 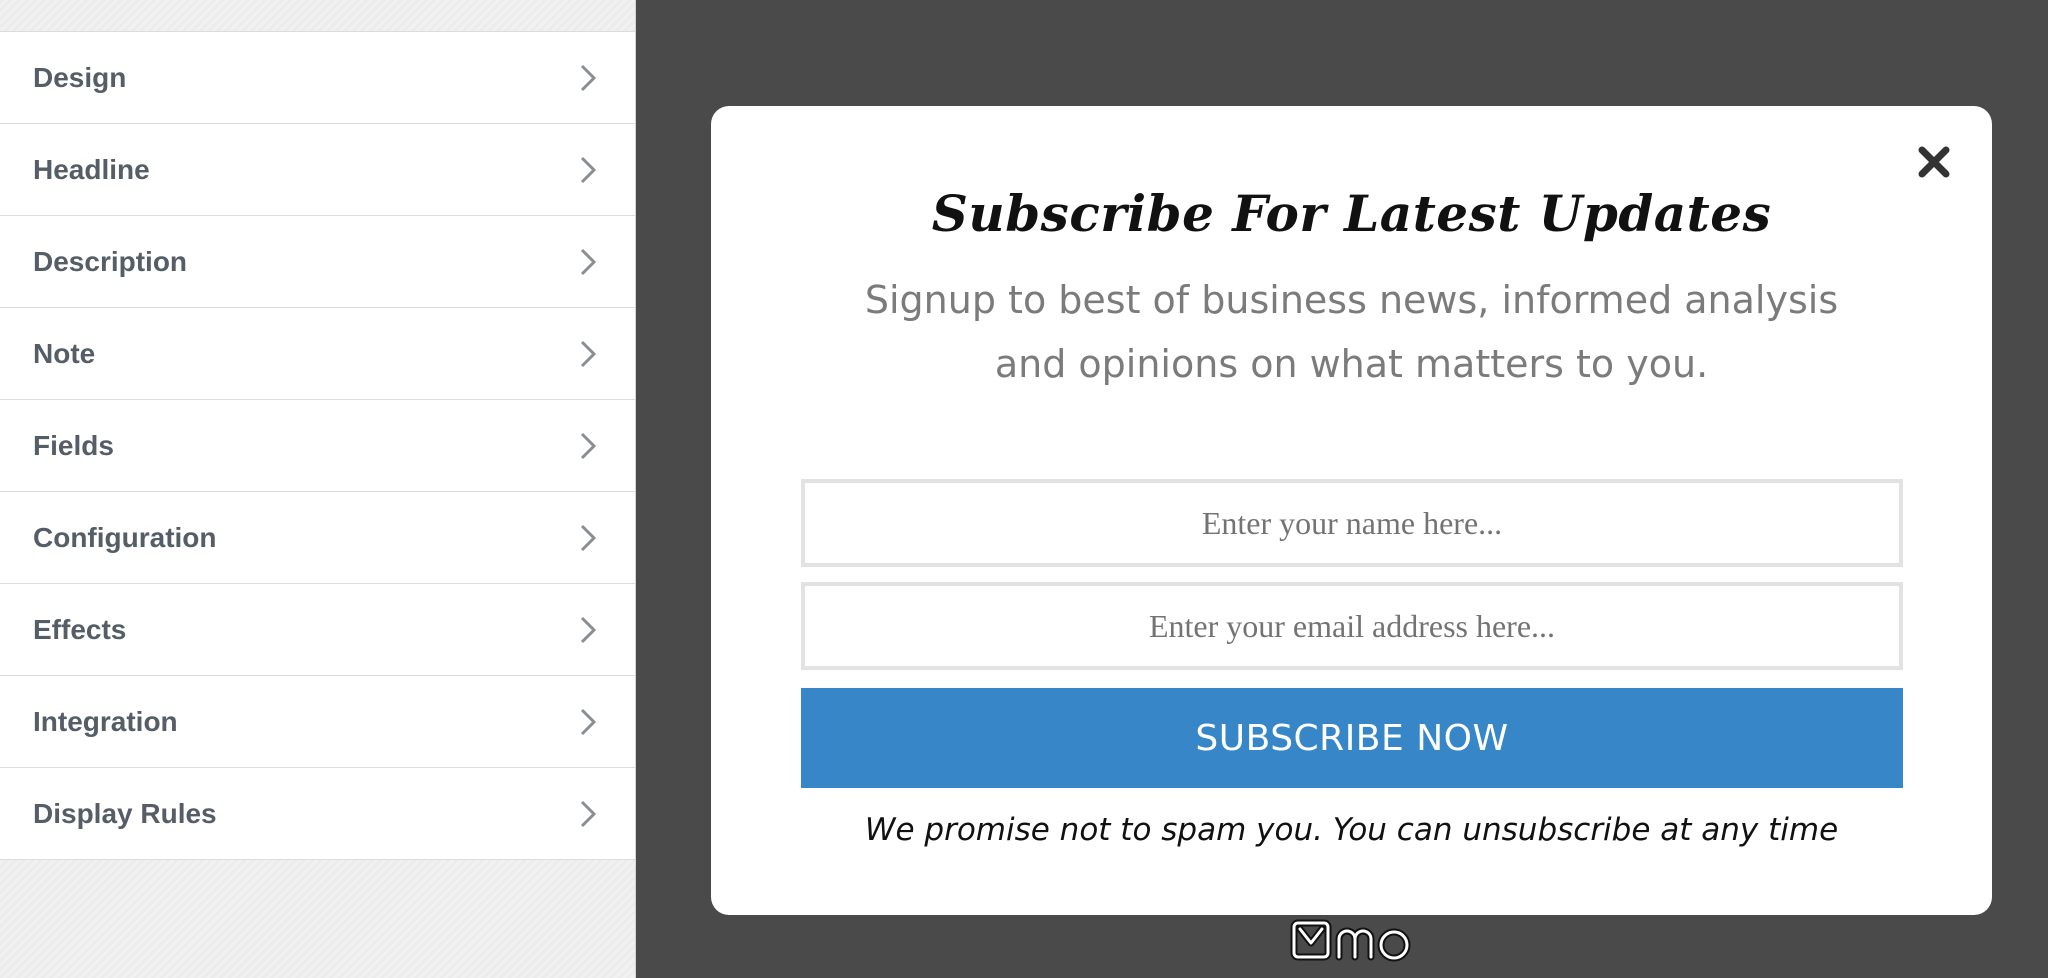 What do you see at coordinates (317, 354) in the screenshot?
I see `sidebar-item-note: Note` at bounding box center [317, 354].